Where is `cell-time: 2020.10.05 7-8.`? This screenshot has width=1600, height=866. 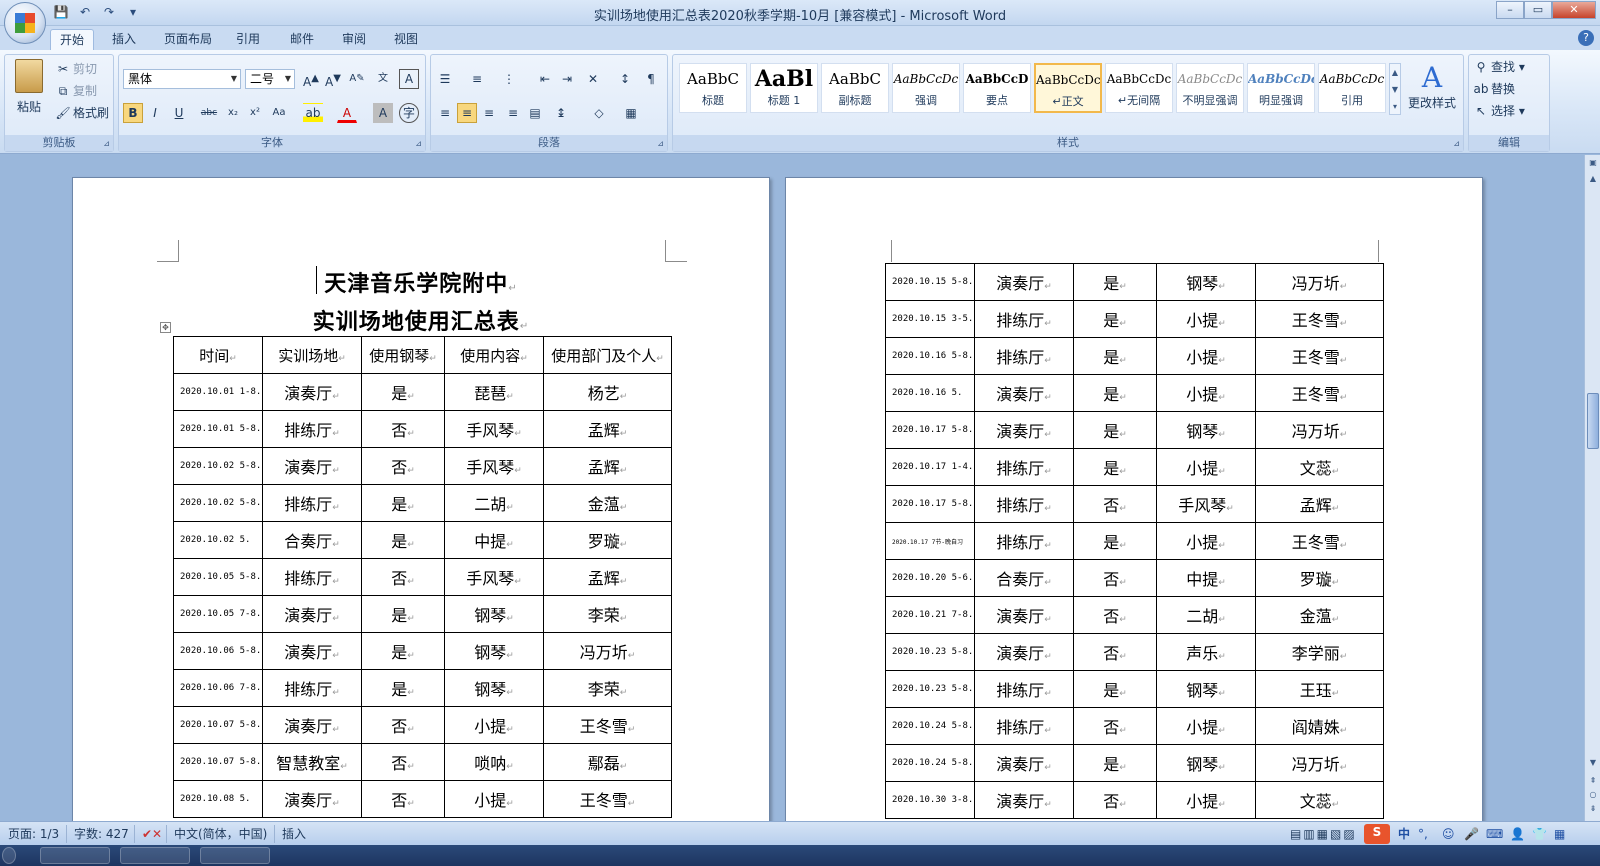
cell-time: 2020.10.05 7-8. is located at coordinates (218, 614).